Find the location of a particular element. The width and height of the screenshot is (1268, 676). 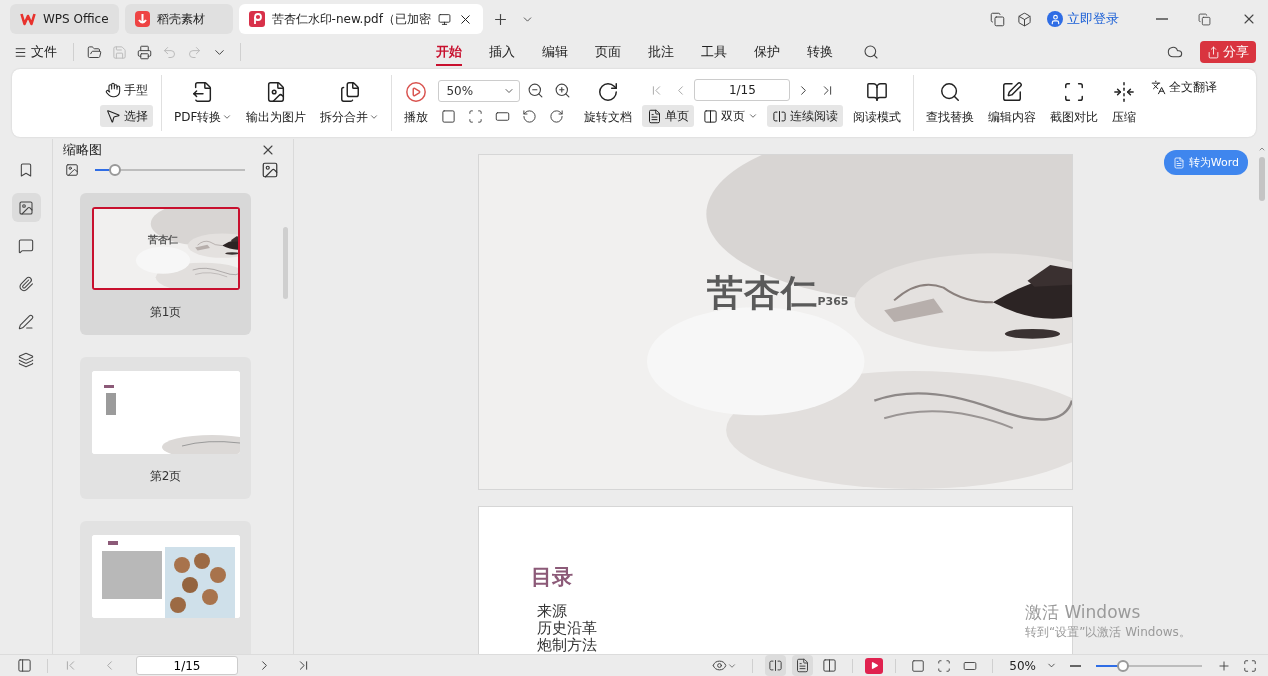

logo-icon is located at coordinates (142, 19).